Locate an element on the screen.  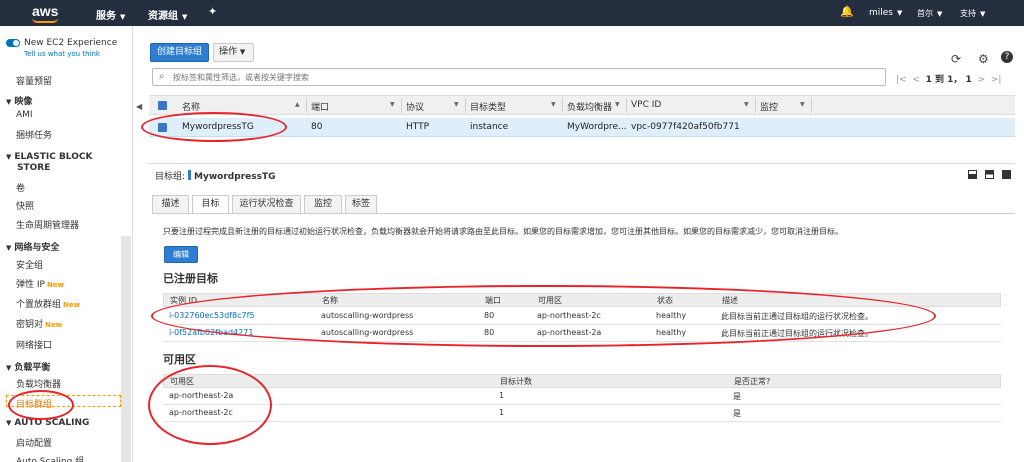
support-menu: 支持 ▼ is located at coordinates (972, 13).